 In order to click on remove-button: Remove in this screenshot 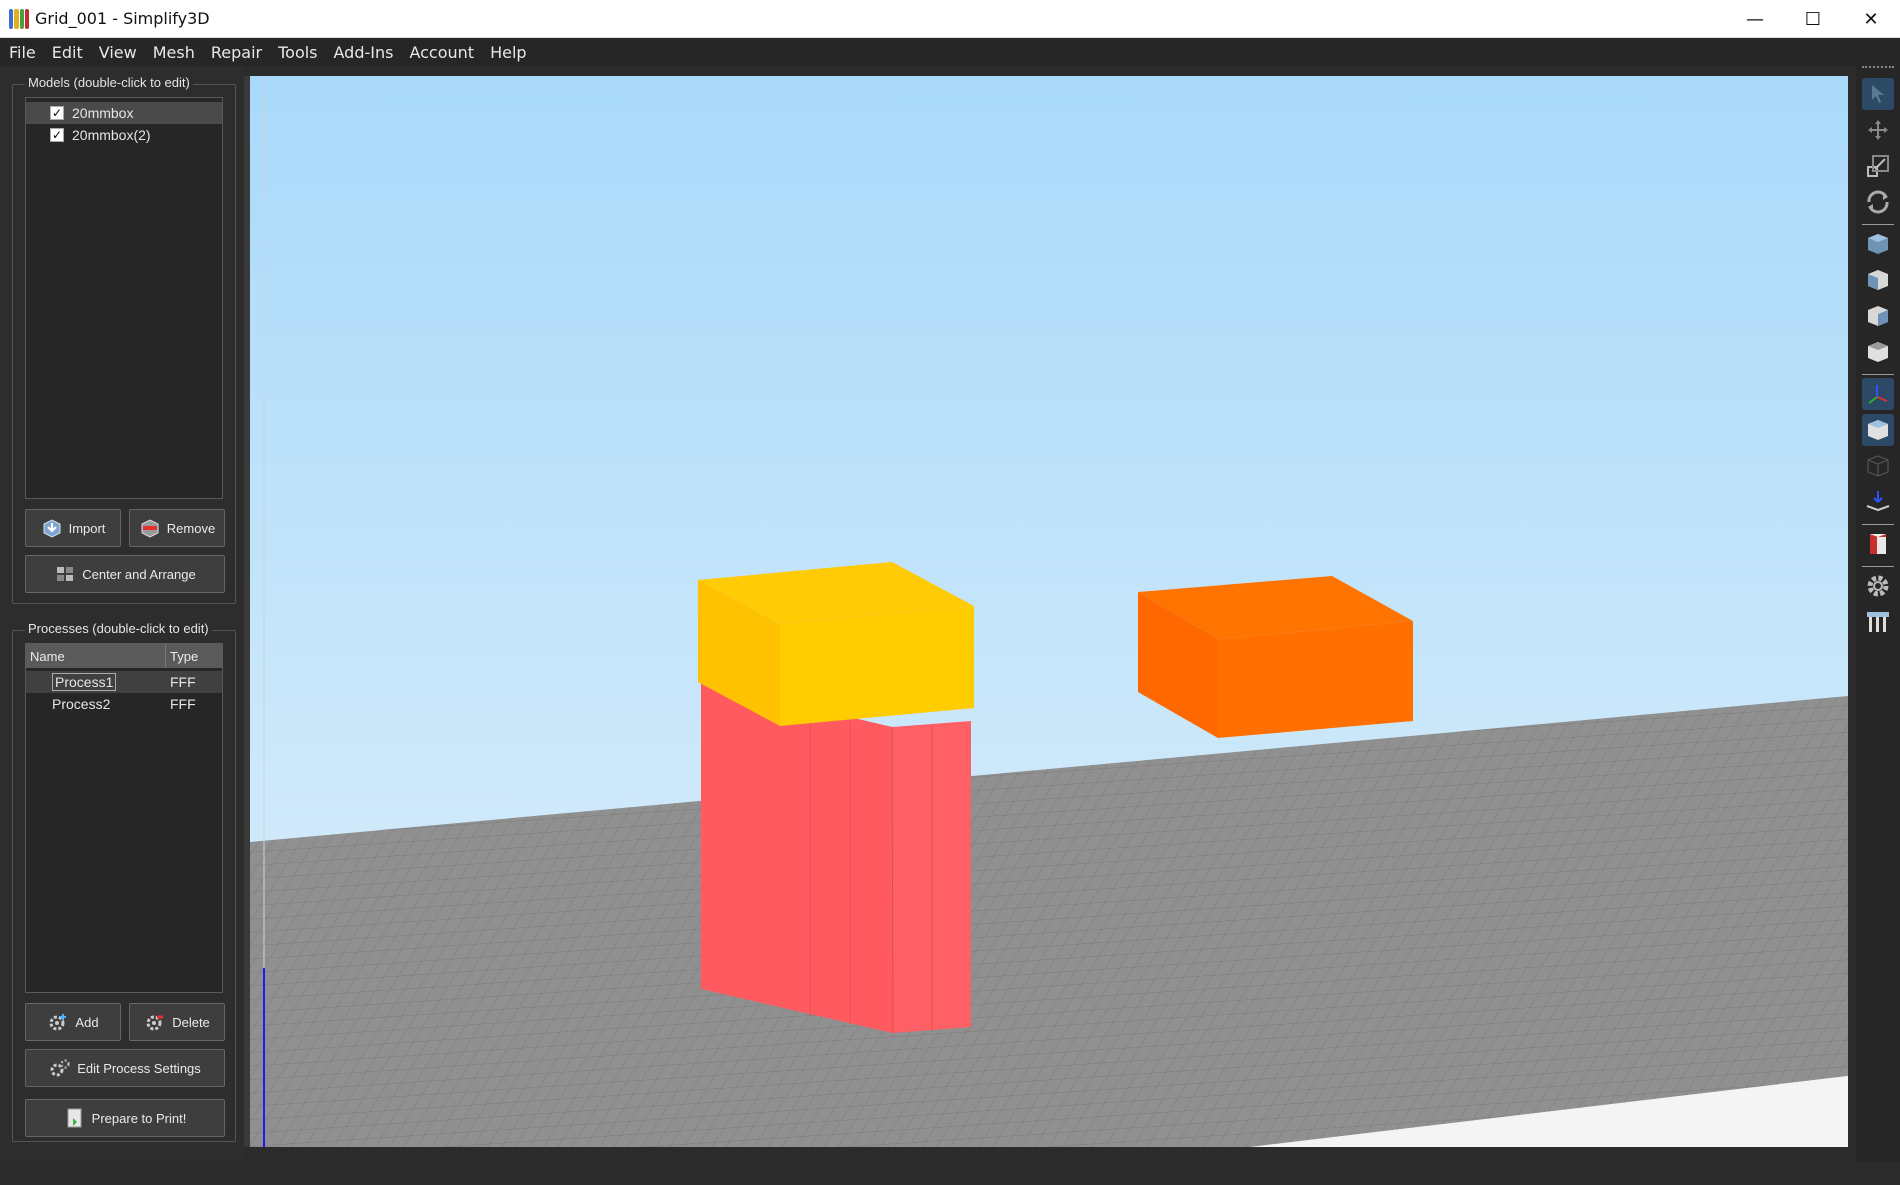, I will do `click(177, 528)`.